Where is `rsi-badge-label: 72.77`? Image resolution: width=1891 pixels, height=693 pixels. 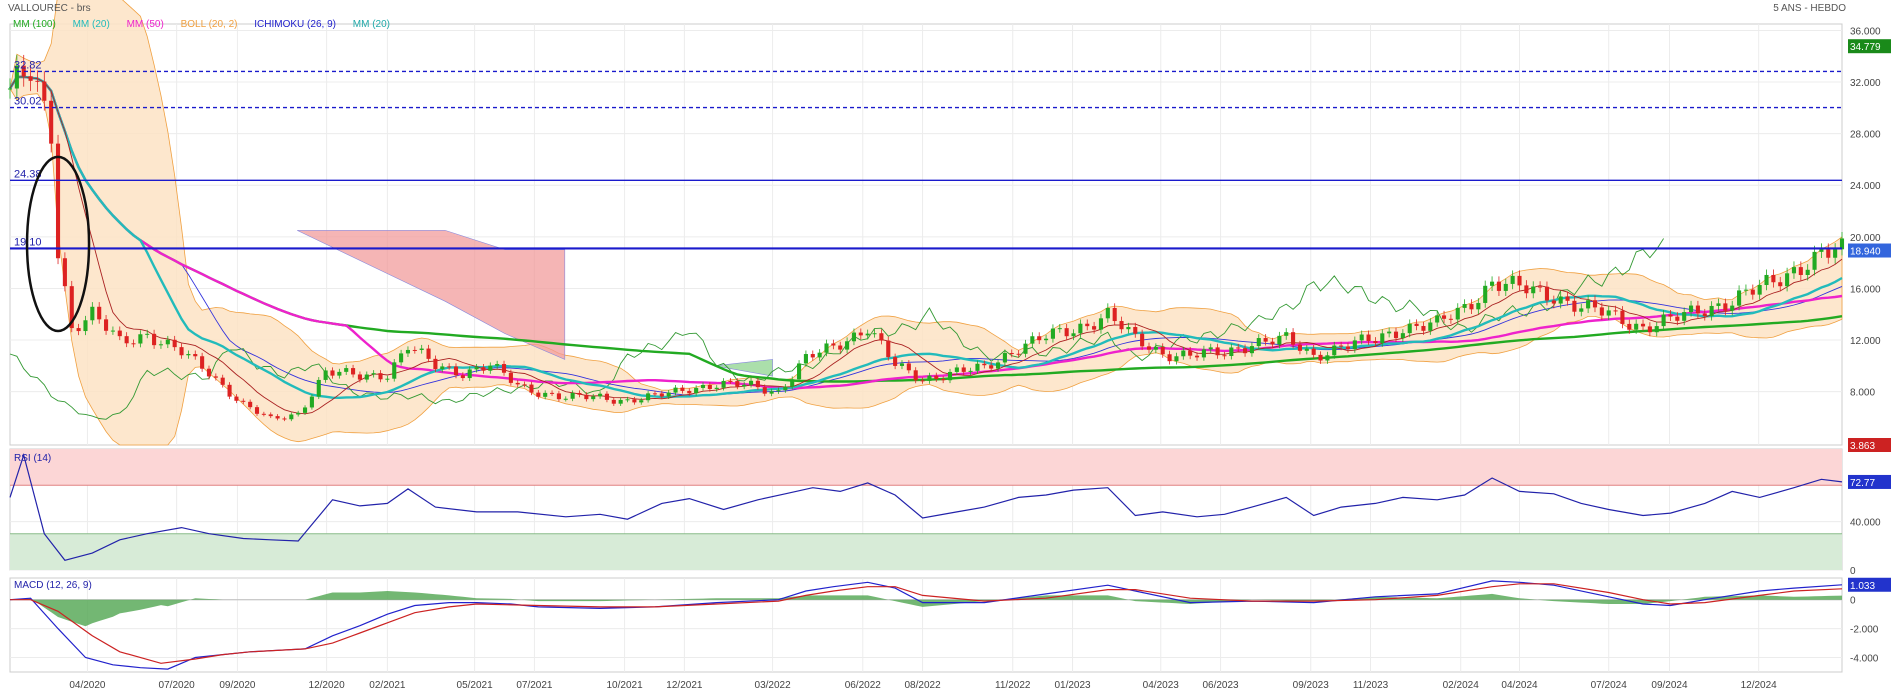 rsi-badge-label: 72.77 is located at coordinates (1862, 483).